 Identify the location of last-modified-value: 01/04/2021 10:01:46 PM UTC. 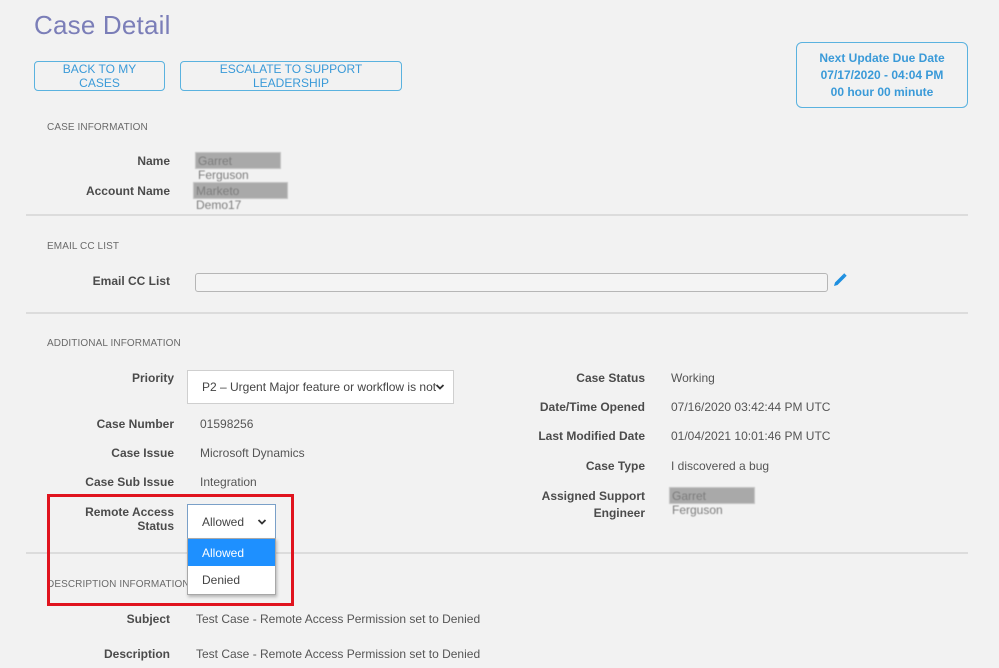
(751, 436).